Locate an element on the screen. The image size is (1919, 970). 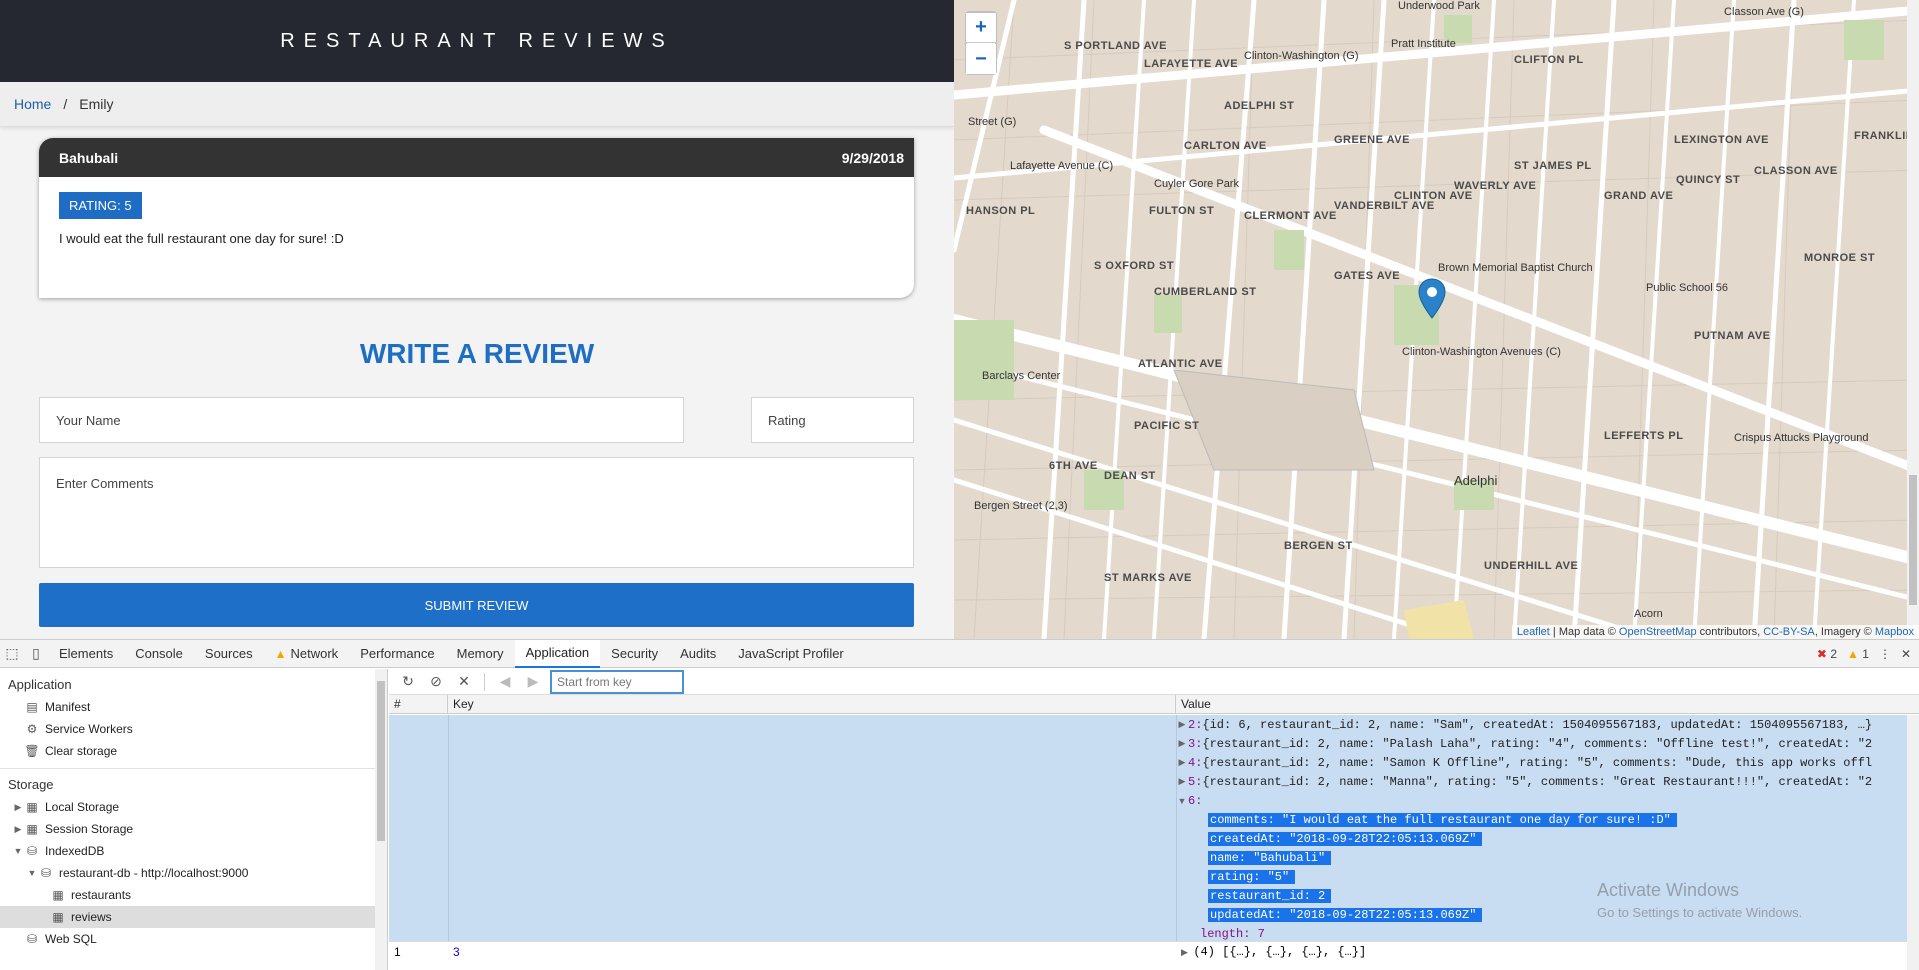
sidebar-item-indexeddb: ▼ ⛁ IndexedDB is located at coordinates (193, 851).